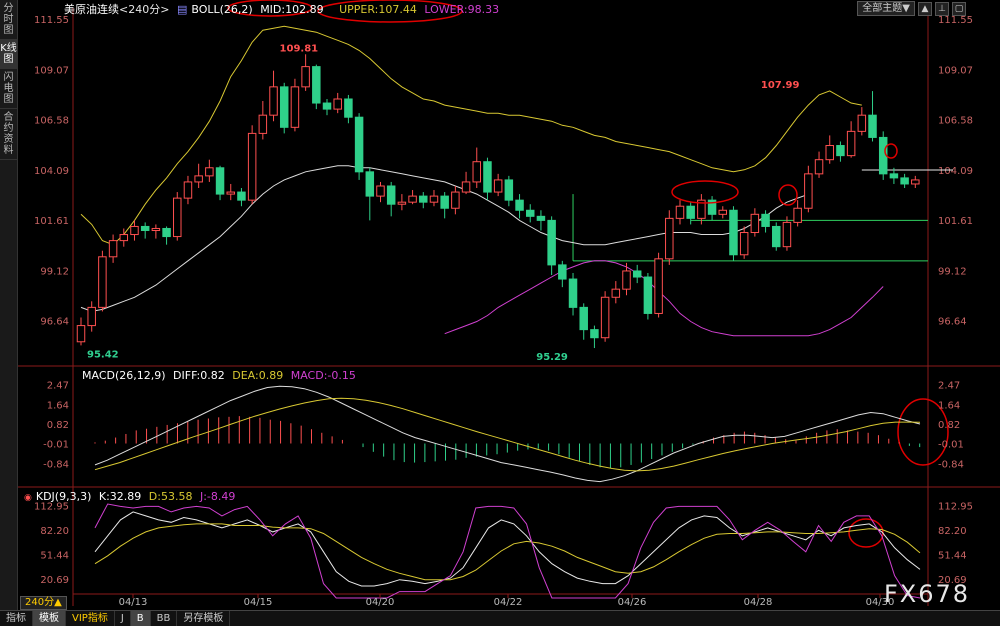 The height and width of the screenshot is (626, 1000). Describe the element at coordinates (9, 305) in the screenshot. I see `left-sidebar: 分时图 K线图 闪电图 合约资料` at that location.